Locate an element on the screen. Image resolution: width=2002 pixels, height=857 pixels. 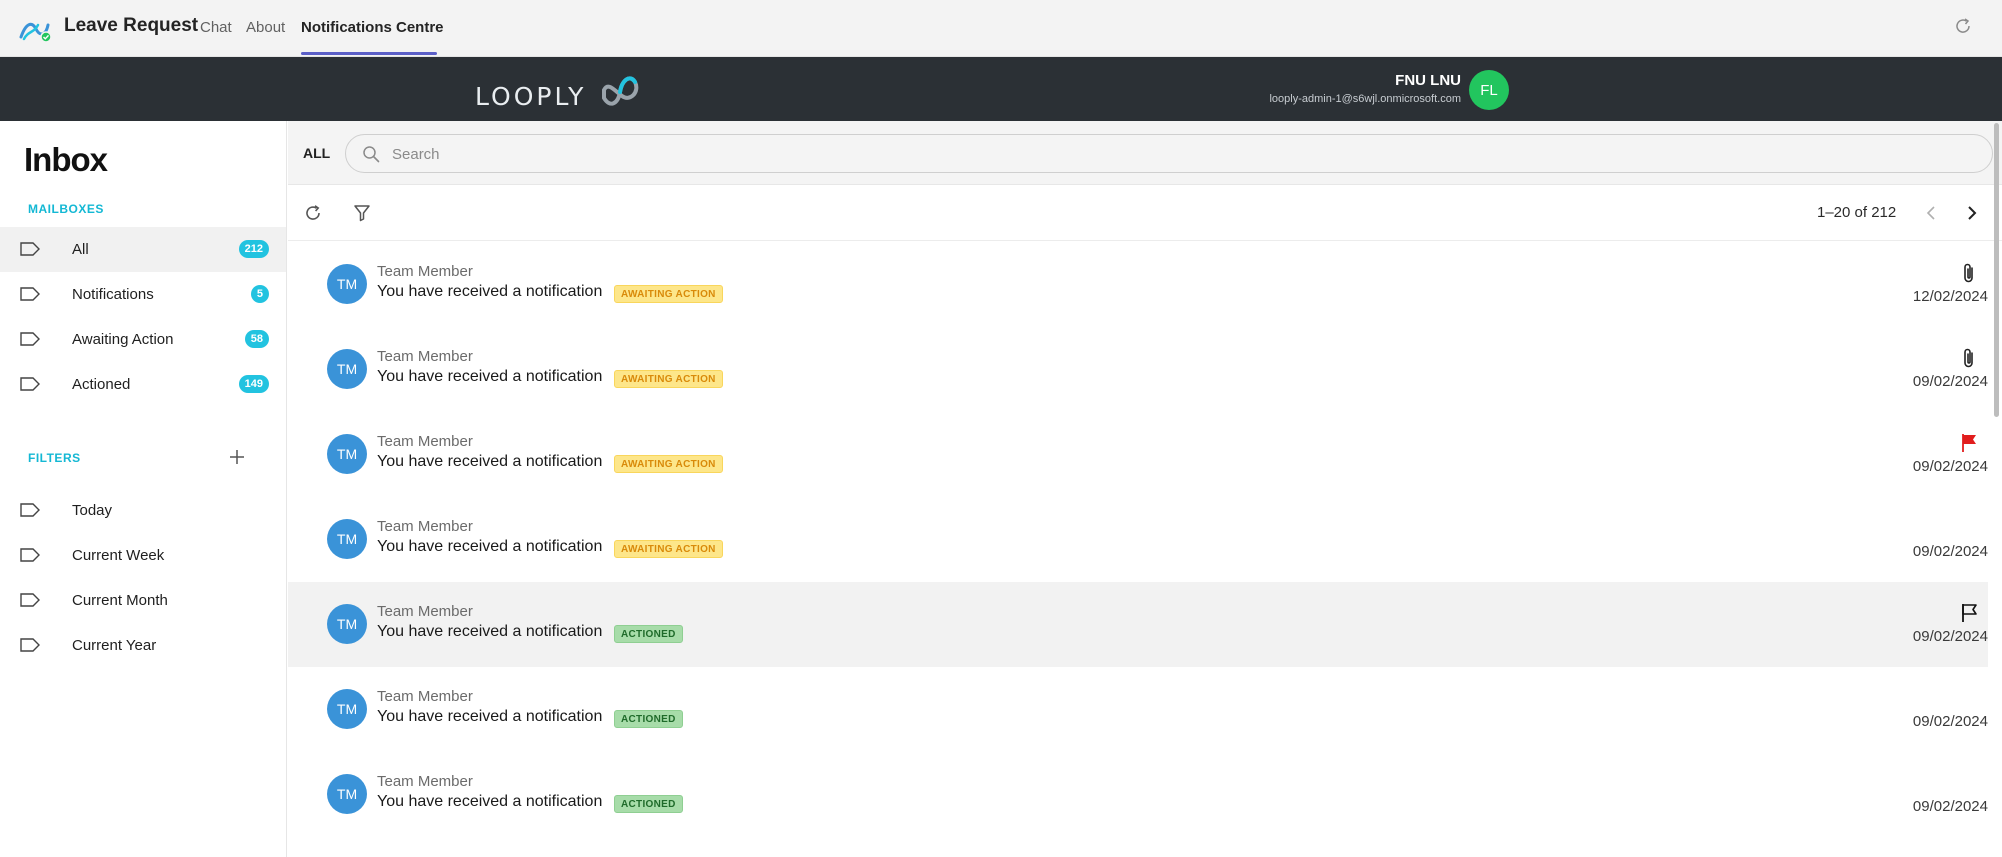
app-title: Leave Request is located at coordinates (131, 25).